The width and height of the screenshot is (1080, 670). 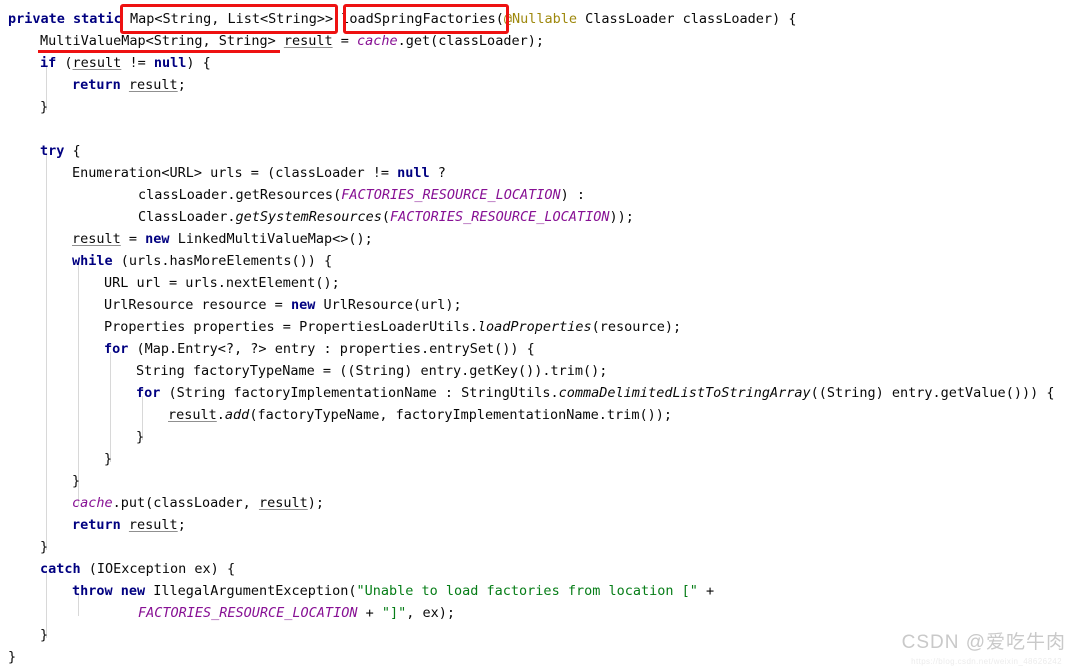 What do you see at coordinates (198, 503) in the screenshot?
I see `code-line: cache.put(classLoader, result);` at bounding box center [198, 503].